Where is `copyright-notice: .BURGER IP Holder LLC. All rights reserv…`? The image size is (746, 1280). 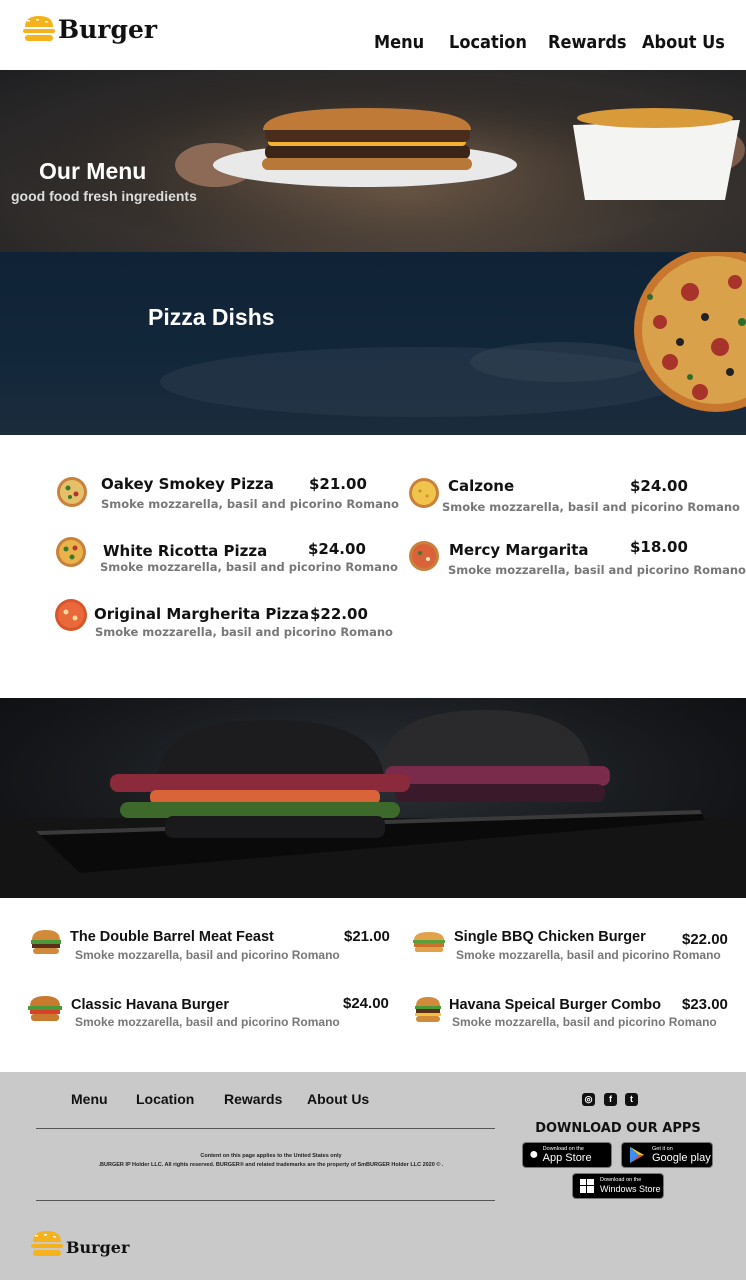
copyright-notice: .BURGER IP Holder LLC. All rights reserv… is located at coordinates (271, 1165).